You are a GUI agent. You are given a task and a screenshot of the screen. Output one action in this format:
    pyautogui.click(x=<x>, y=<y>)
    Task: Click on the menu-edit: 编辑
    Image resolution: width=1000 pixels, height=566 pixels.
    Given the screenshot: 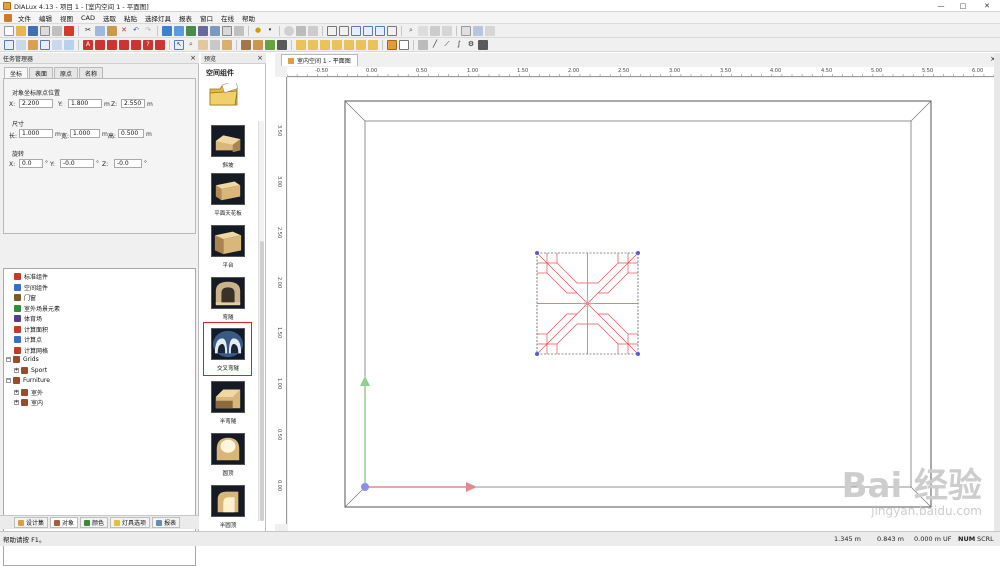 What is the action you would take?
    pyautogui.click(x=45, y=18)
    